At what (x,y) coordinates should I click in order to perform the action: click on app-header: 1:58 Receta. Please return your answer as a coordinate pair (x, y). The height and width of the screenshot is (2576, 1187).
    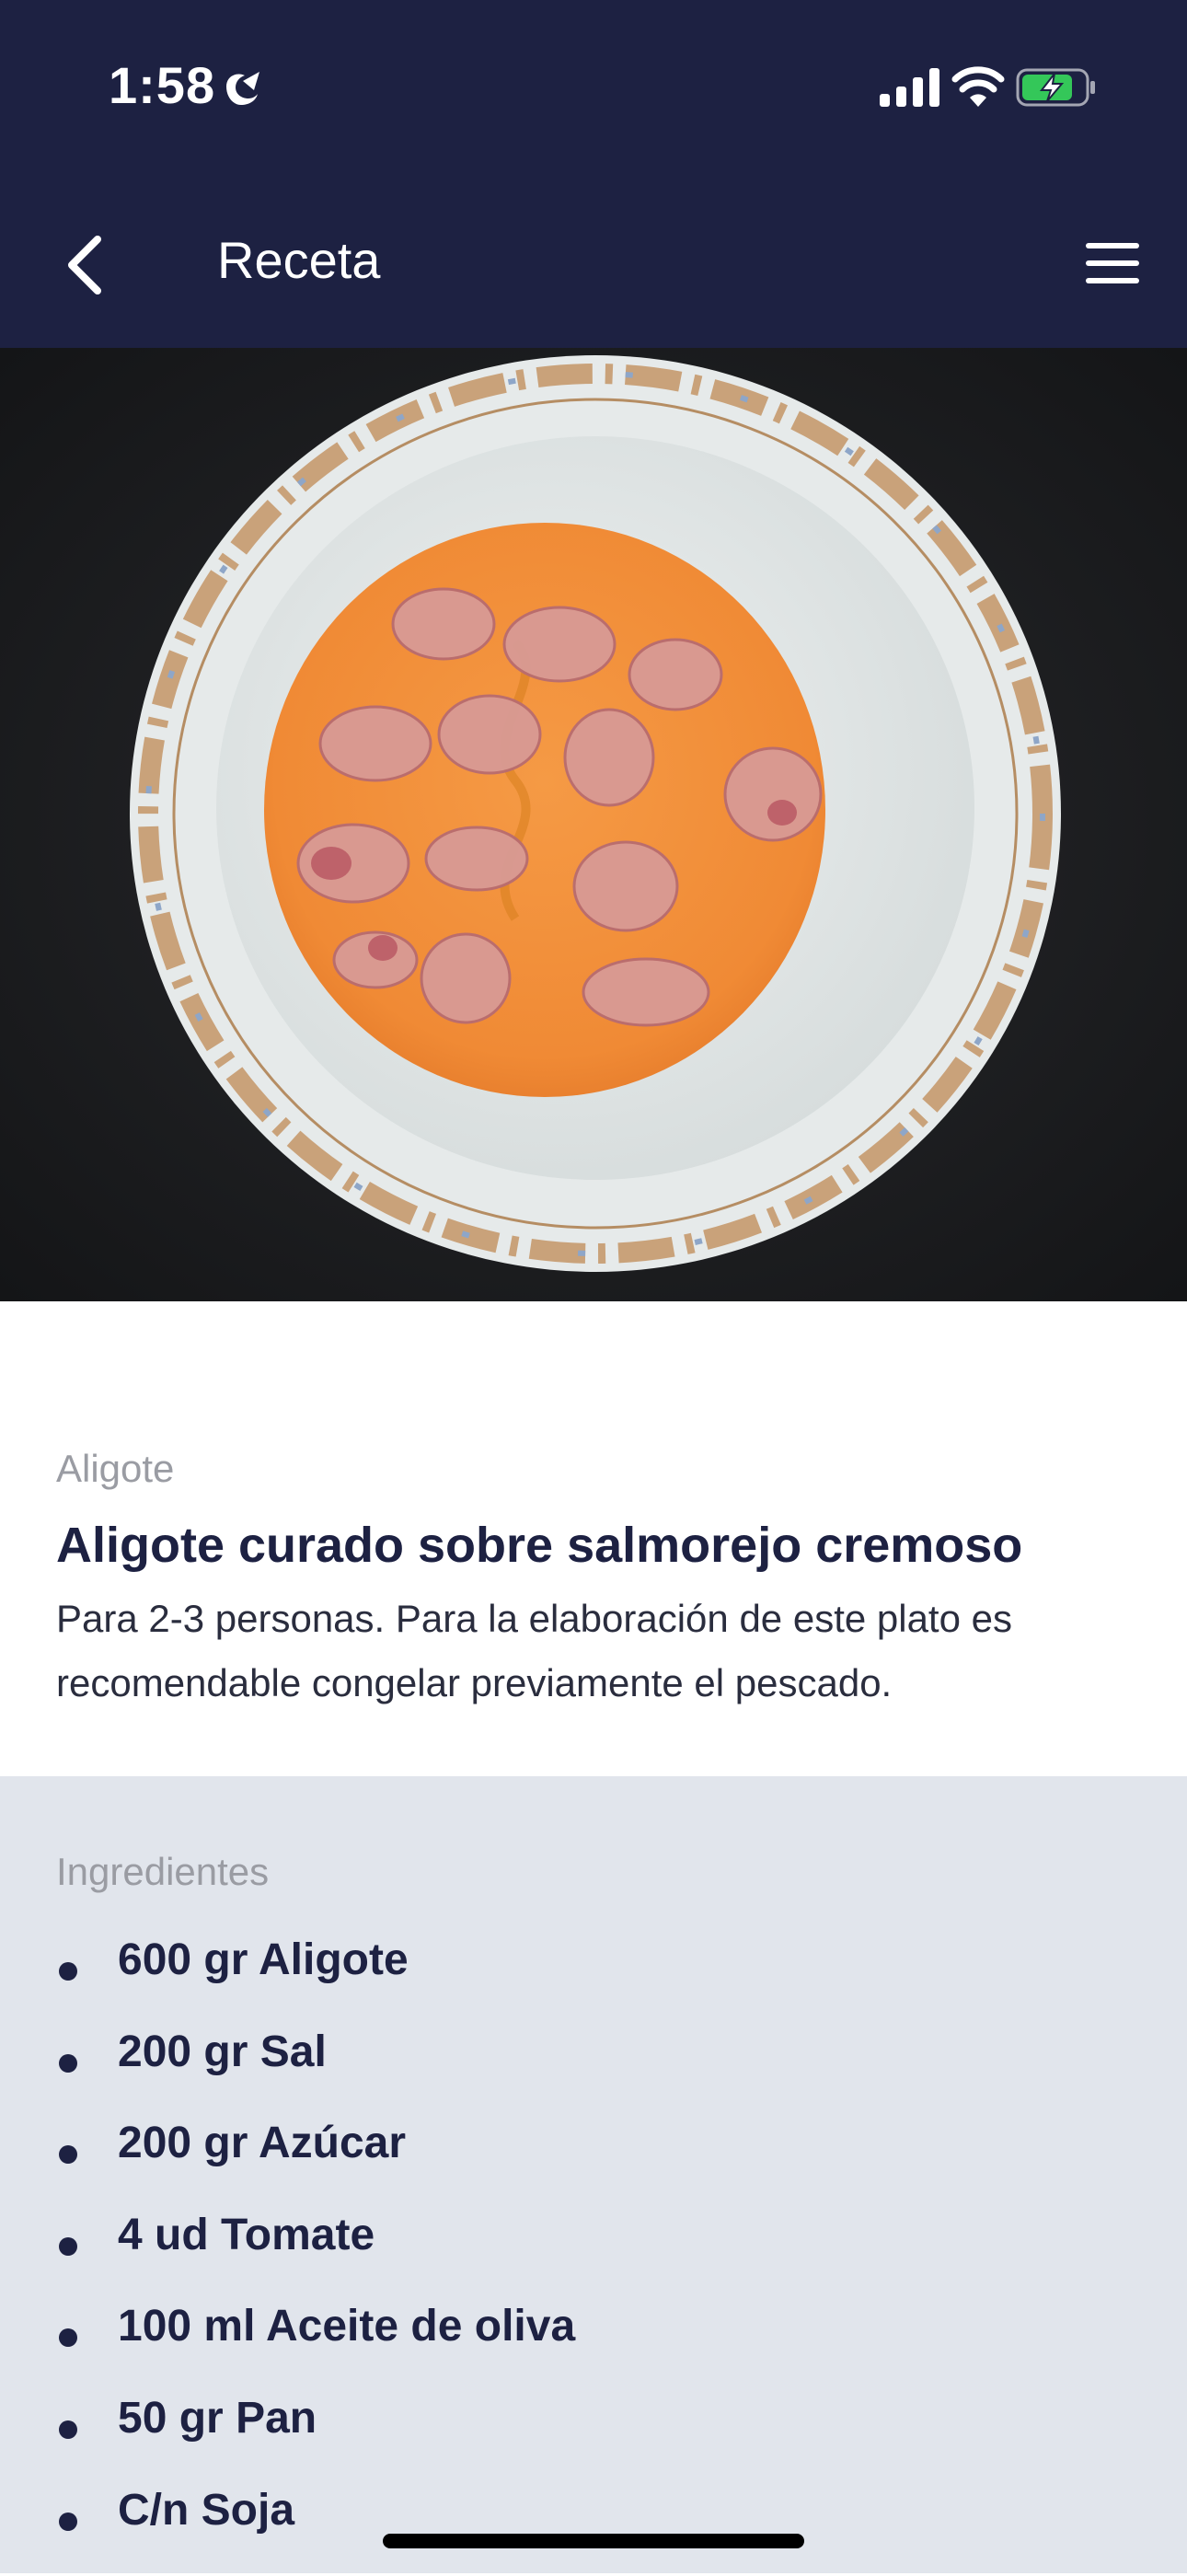
    Looking at the image, I should click on (593, 174).